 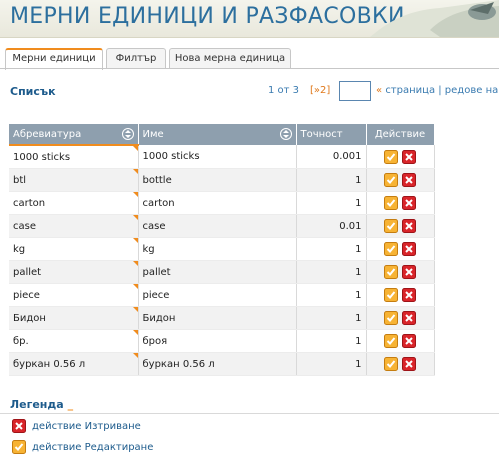 I want to click on cell-name: carton, so click(x=217, y=203).